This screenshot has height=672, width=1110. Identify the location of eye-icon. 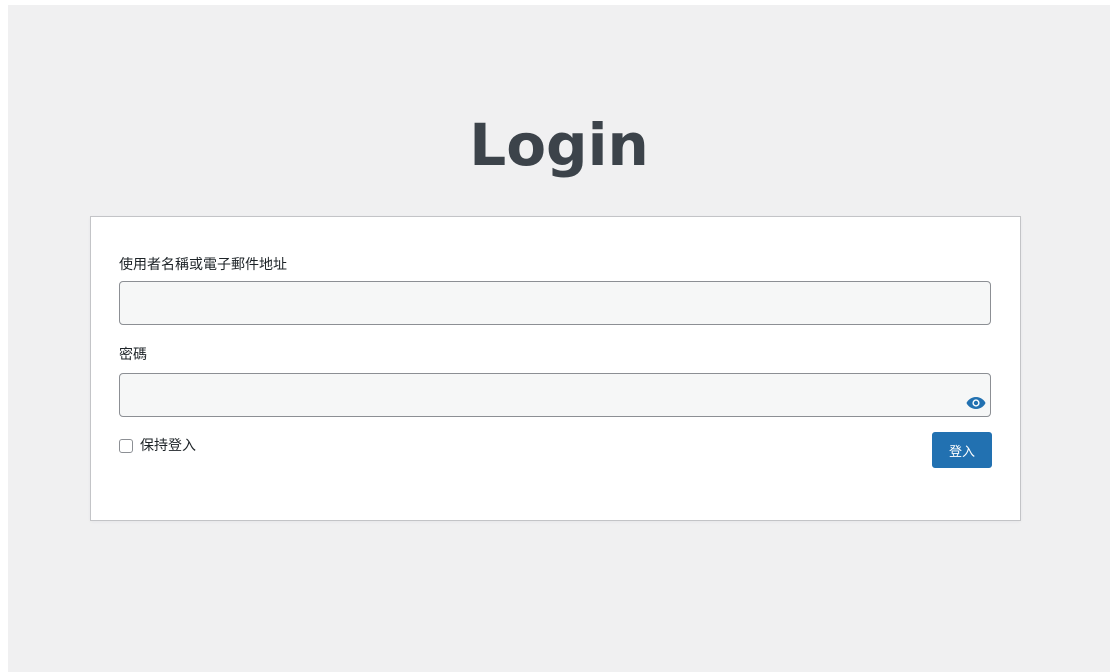
(976, 403).